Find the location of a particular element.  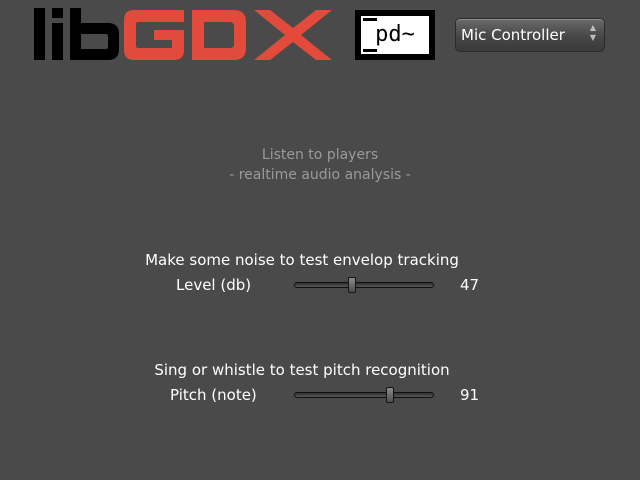

intro-title: Listen to players is located at coordinates (320, 155).